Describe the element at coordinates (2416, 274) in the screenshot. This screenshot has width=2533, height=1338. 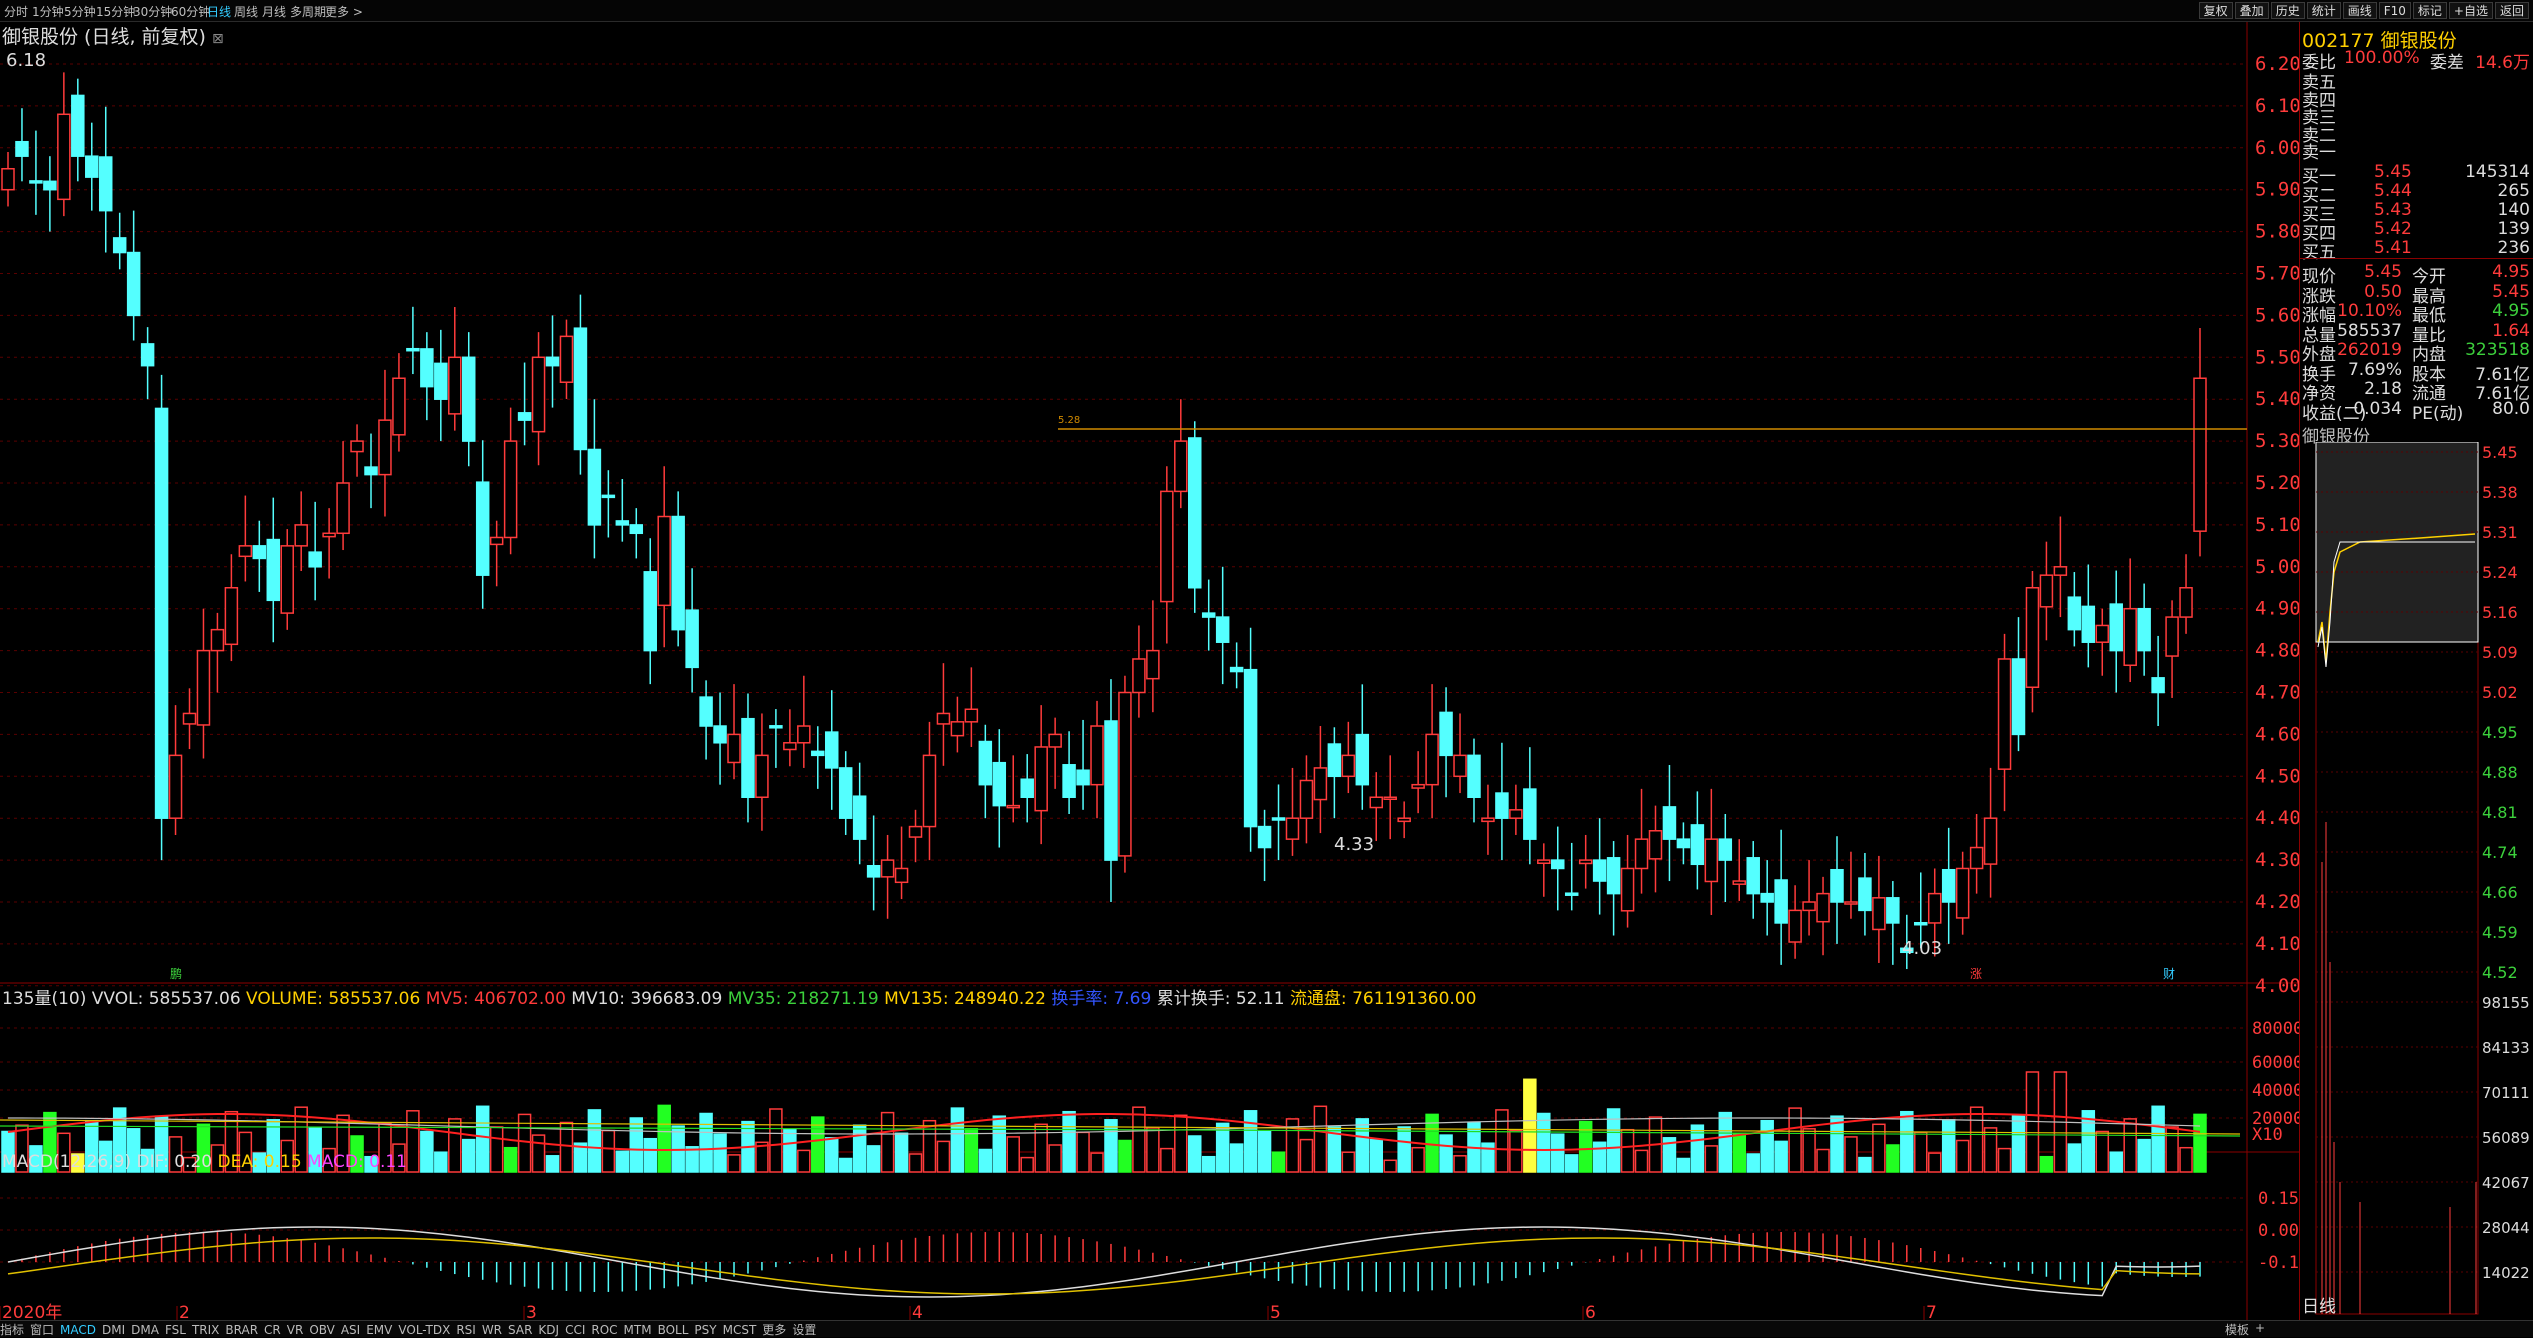
I see `stat-row: 现价 5.45 今开 4.95` at that location.